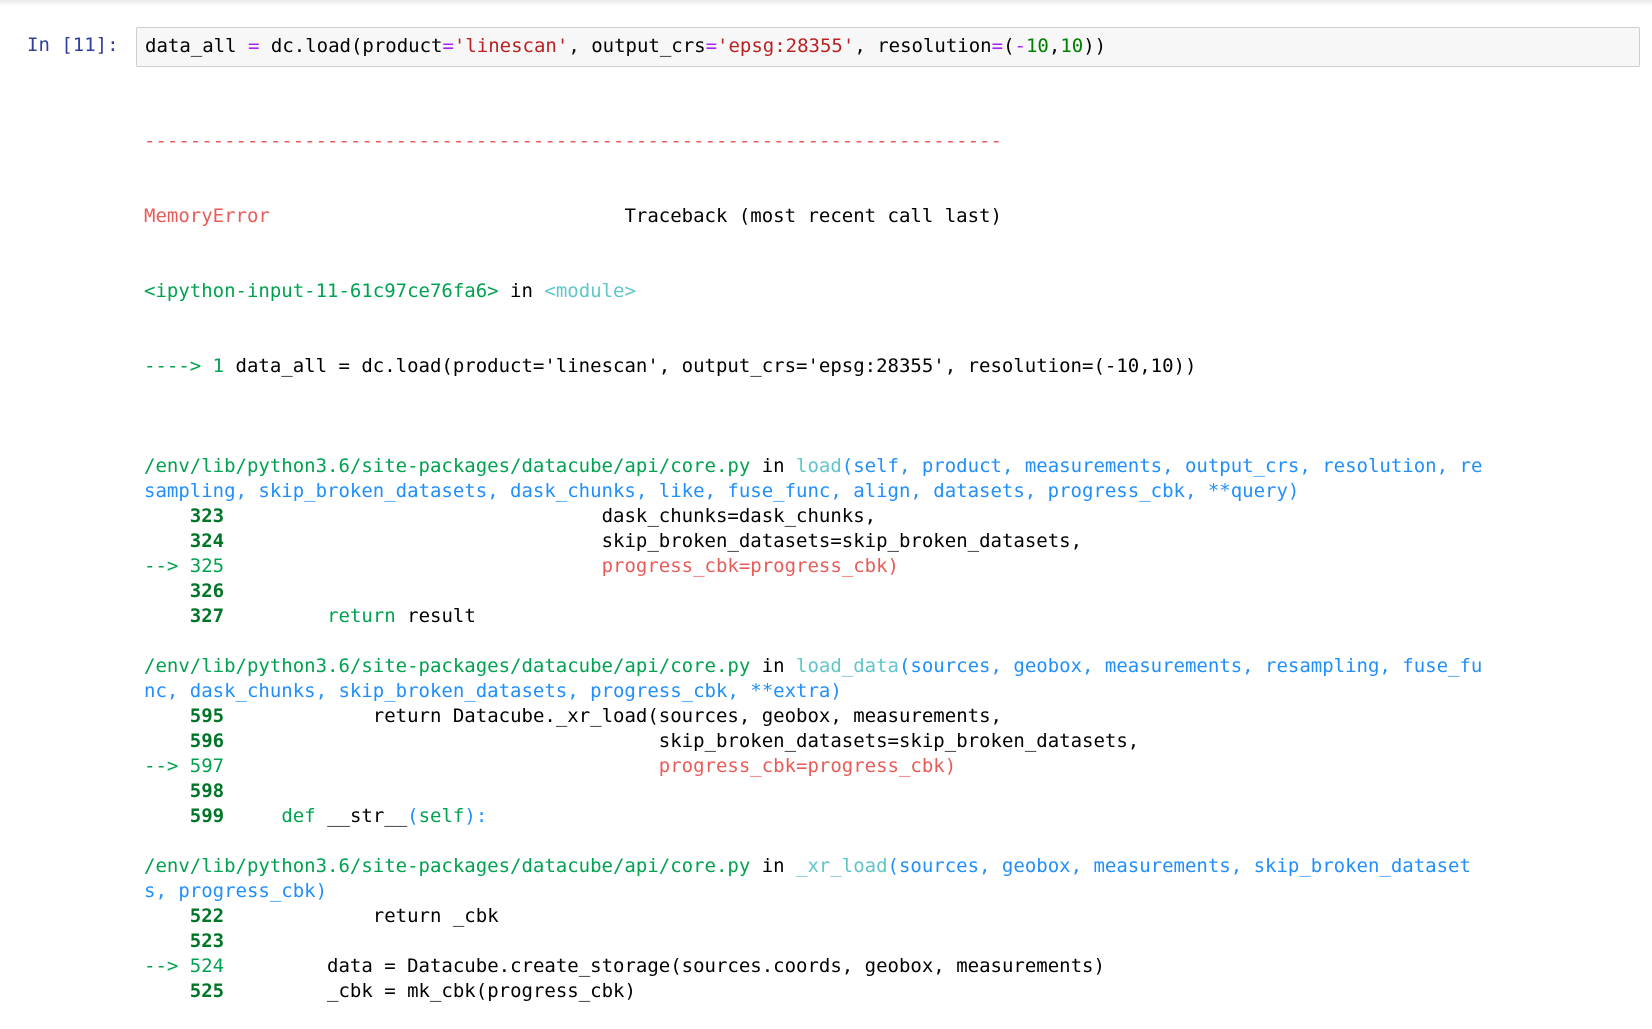 The height and width of the screenshot is (1029, 1652). Describe the element at coordinates (207, 616) in the screenshot. I see `line-number: 327` at that location.